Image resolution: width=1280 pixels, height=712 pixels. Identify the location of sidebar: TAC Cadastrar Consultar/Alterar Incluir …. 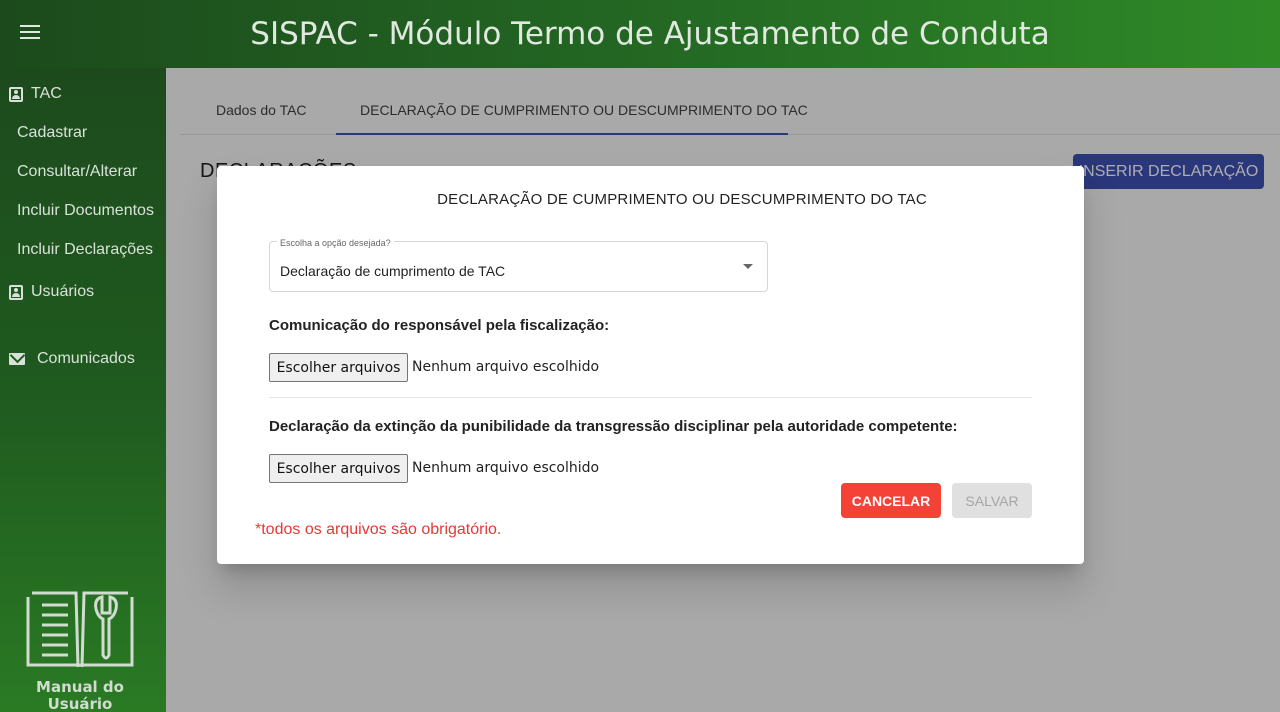
(83, 390).